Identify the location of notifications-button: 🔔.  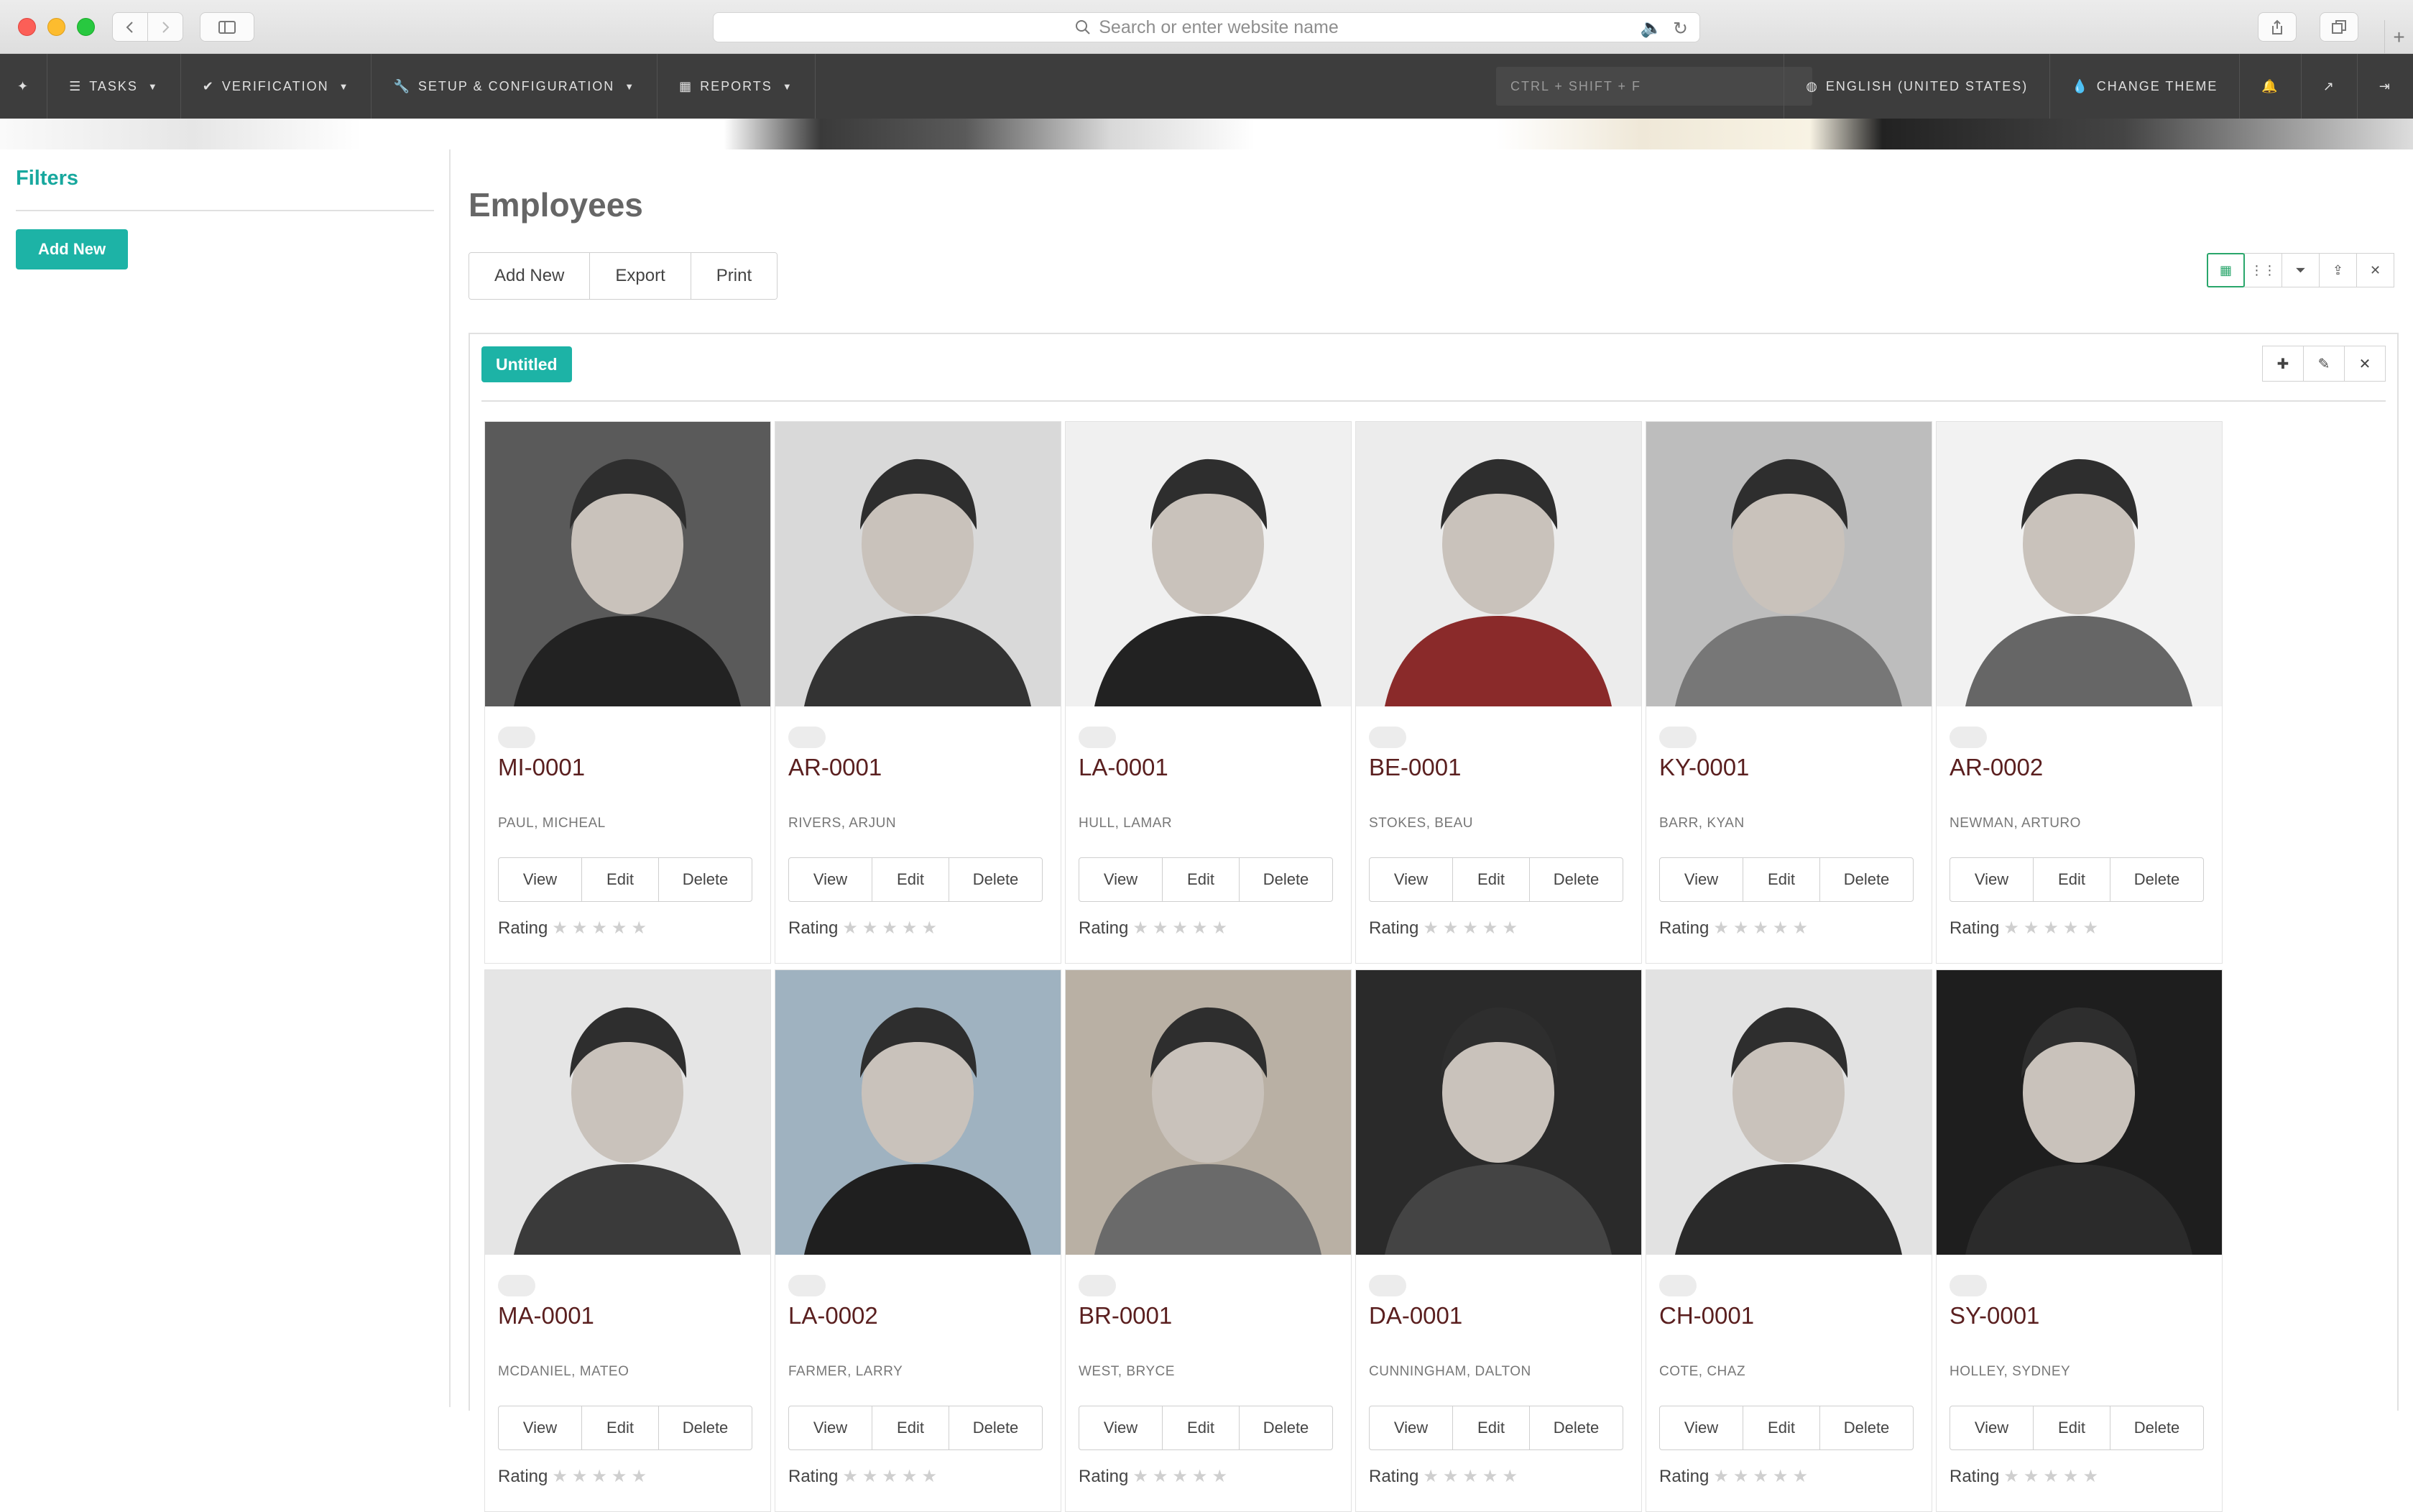
(2270, 87).